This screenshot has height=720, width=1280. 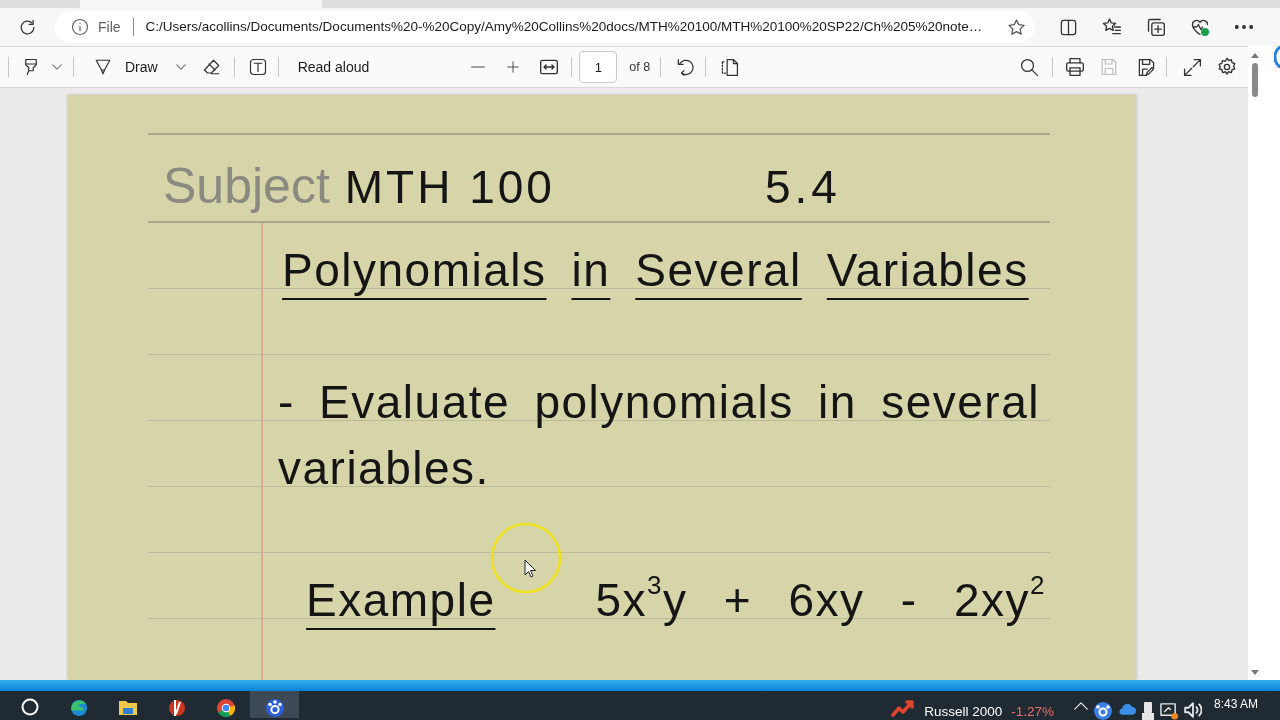 I want to click on folder-icon, so click(x=127, y=708).